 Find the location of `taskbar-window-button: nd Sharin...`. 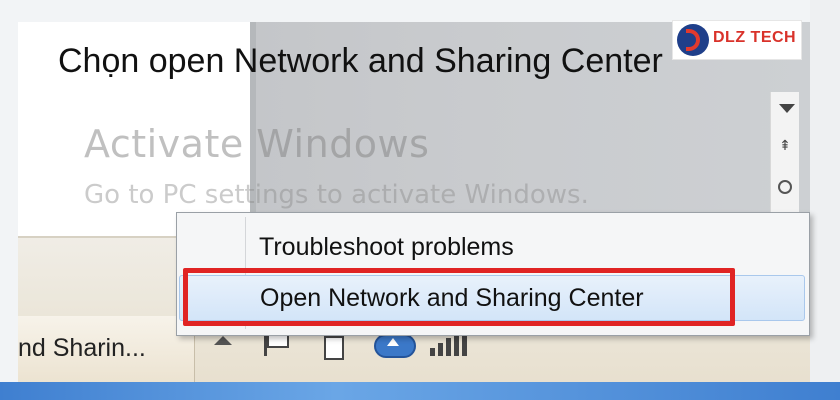

taskbar-window-button: nd Sharin... is located at coordinates (106, 349).